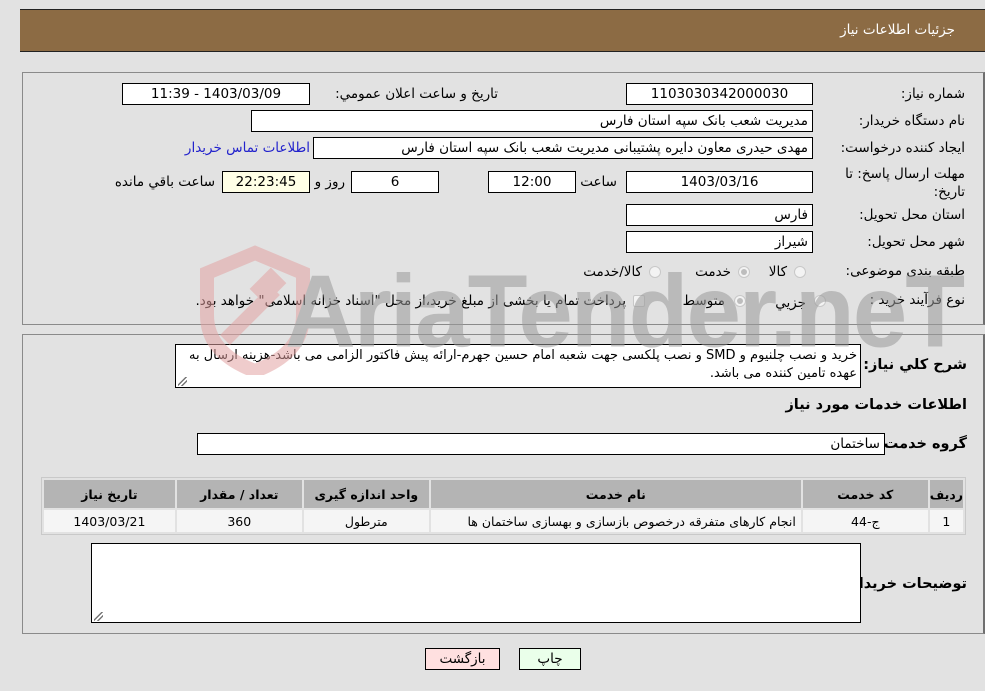  Describe the element at coordinates (550, 659) in the screenshot. I see `print-button: چاپ` at that location.